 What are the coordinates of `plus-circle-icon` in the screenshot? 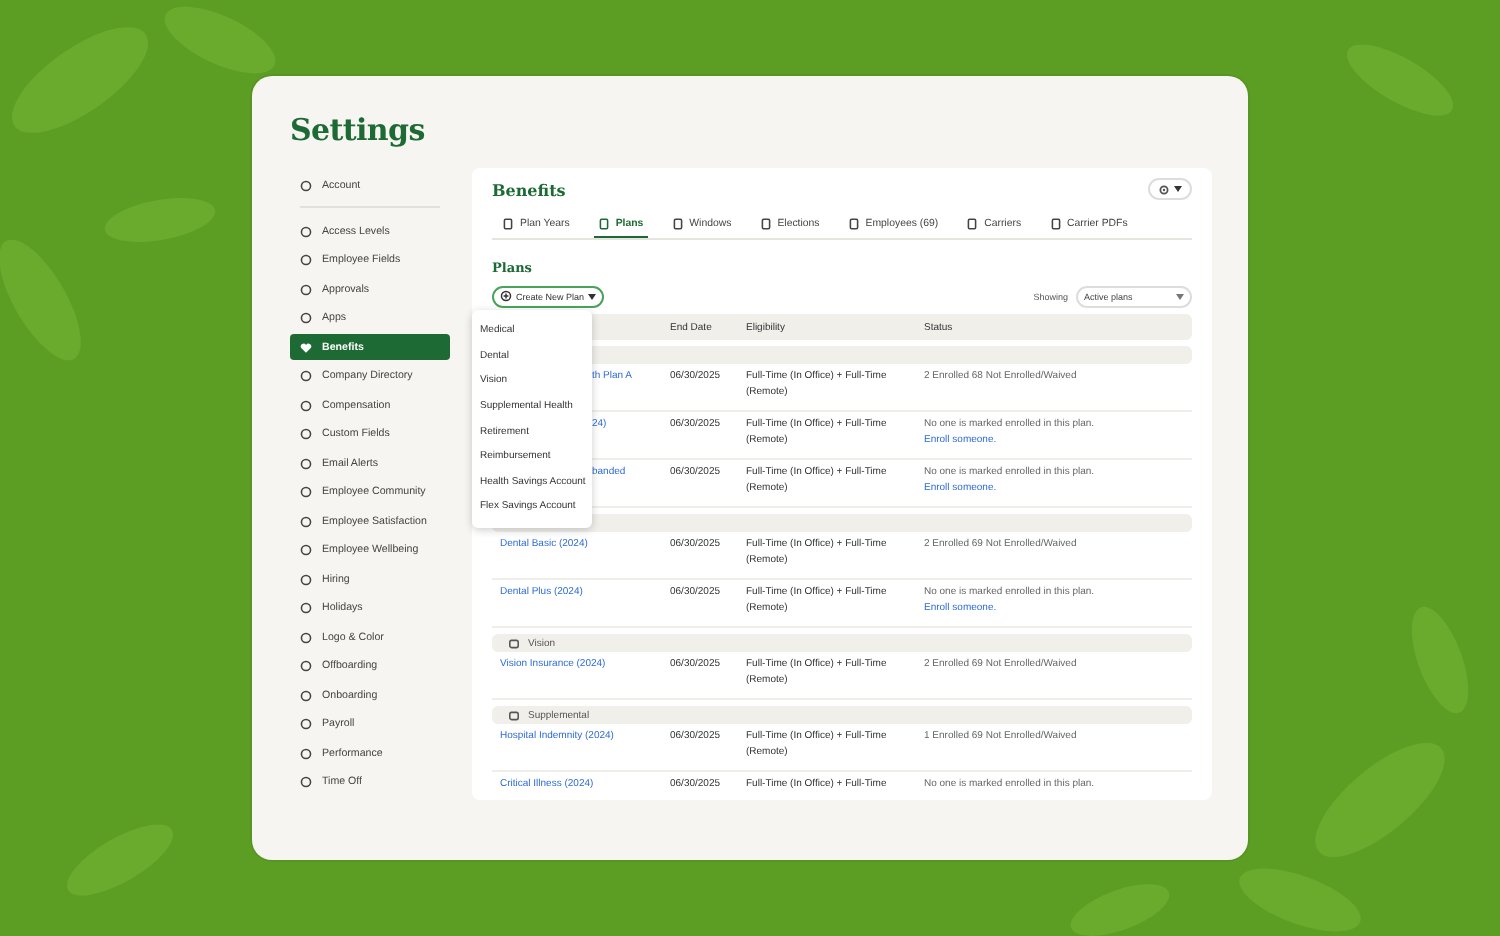 It's located at (506, 296).